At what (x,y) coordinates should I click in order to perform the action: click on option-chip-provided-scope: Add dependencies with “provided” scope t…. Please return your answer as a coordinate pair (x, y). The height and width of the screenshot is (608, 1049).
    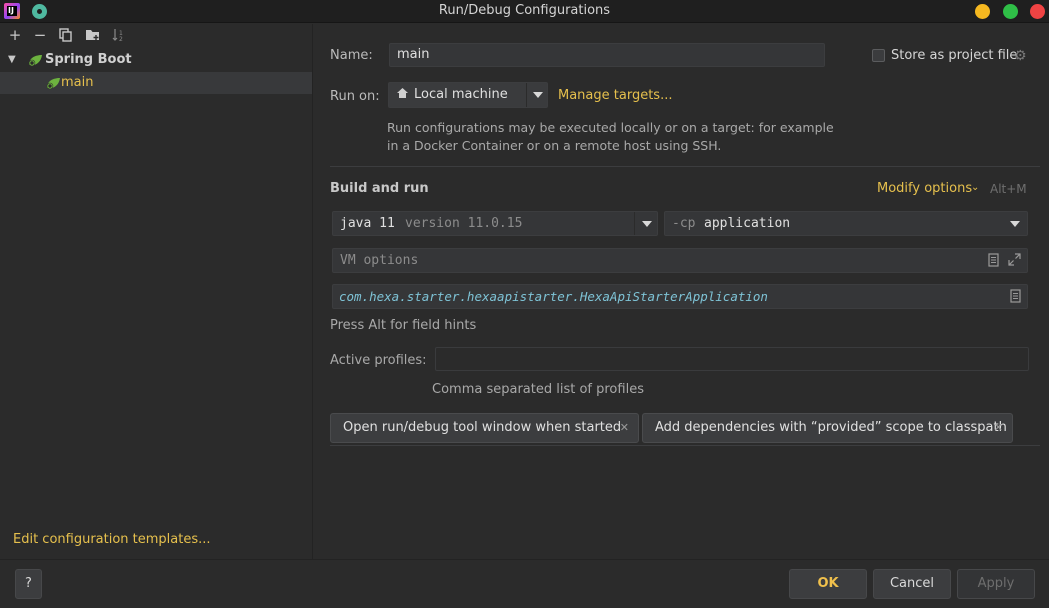
    Looking at the image, I should click on (827, 428).